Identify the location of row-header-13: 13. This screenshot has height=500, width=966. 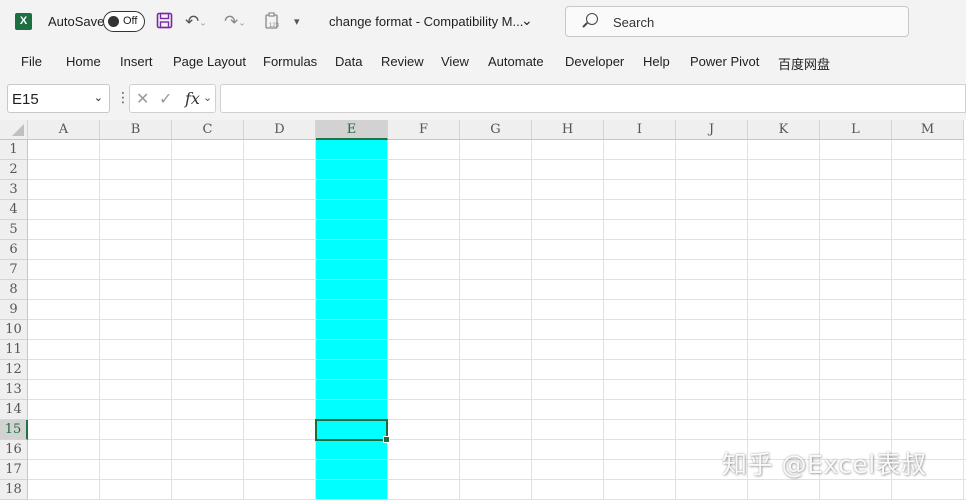
(14, 390).